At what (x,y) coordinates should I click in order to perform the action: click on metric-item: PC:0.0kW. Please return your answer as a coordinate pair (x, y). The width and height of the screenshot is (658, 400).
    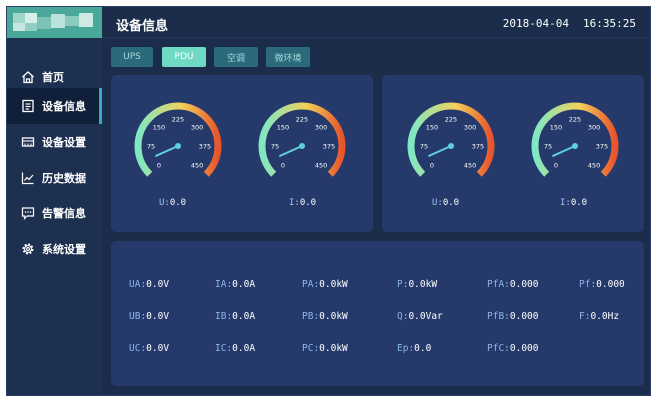
    Looking at the image, I should click on (325, 348).